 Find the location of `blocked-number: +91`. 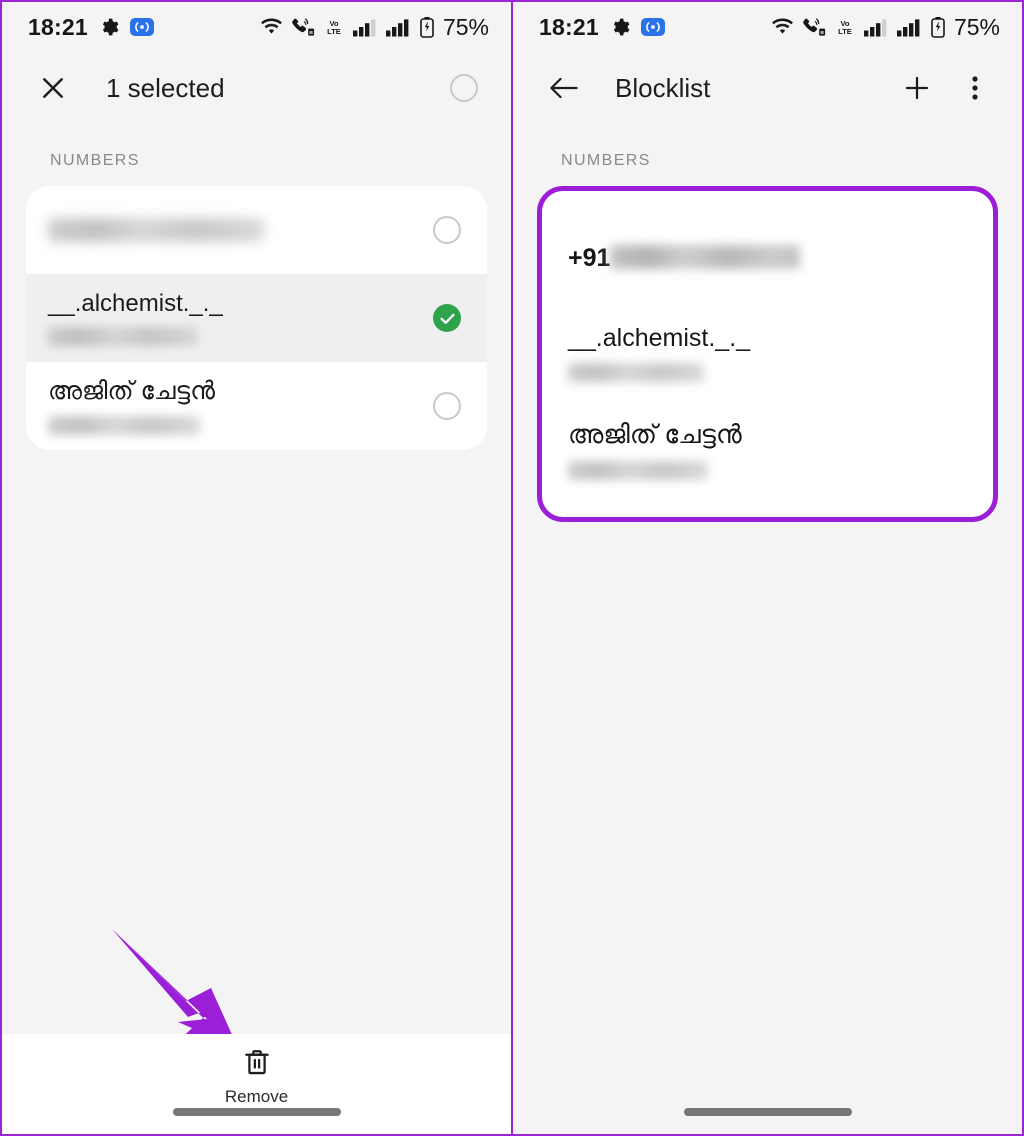

blocked-number: +91 is located at coordinates (767, 258).